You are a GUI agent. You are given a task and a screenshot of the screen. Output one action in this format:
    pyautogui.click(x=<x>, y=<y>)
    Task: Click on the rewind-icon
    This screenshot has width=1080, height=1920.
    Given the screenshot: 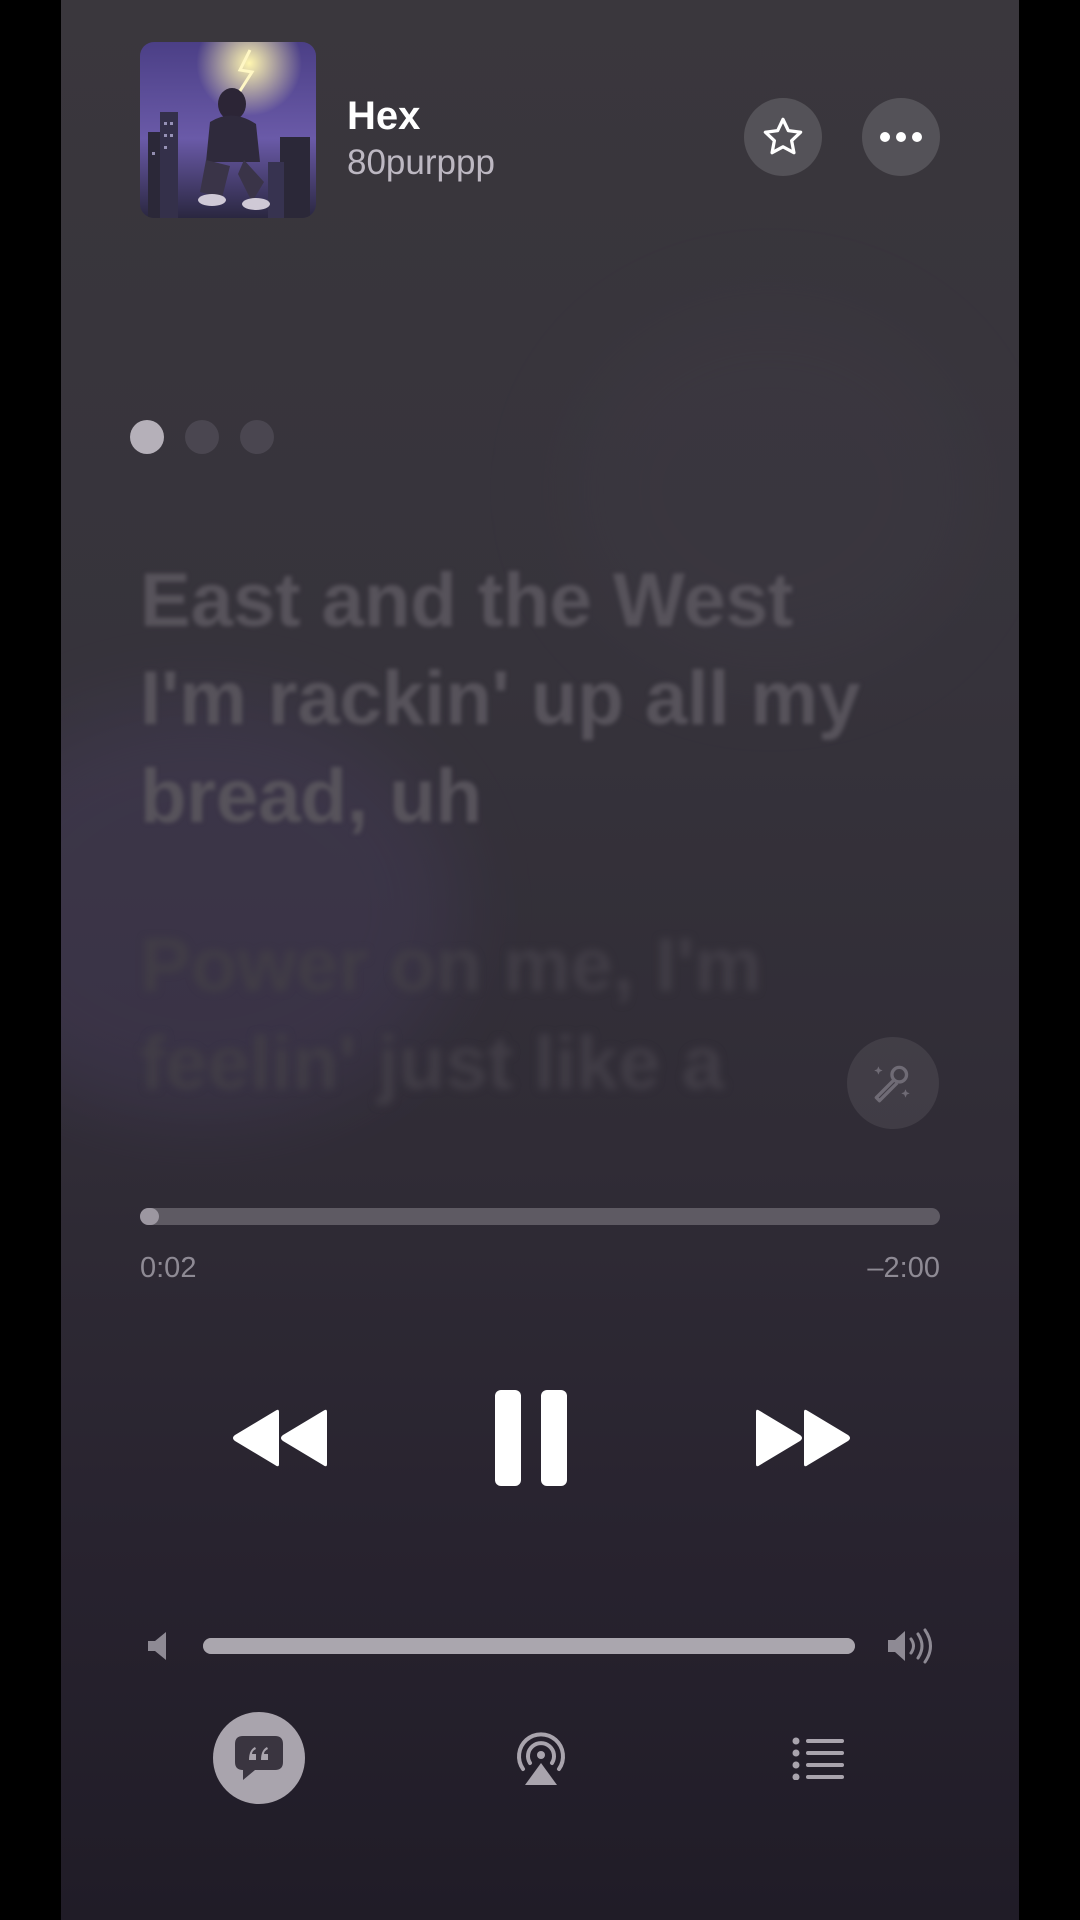 What is the action you would take?
    pyautogui.click(x=280, y=1438)
    